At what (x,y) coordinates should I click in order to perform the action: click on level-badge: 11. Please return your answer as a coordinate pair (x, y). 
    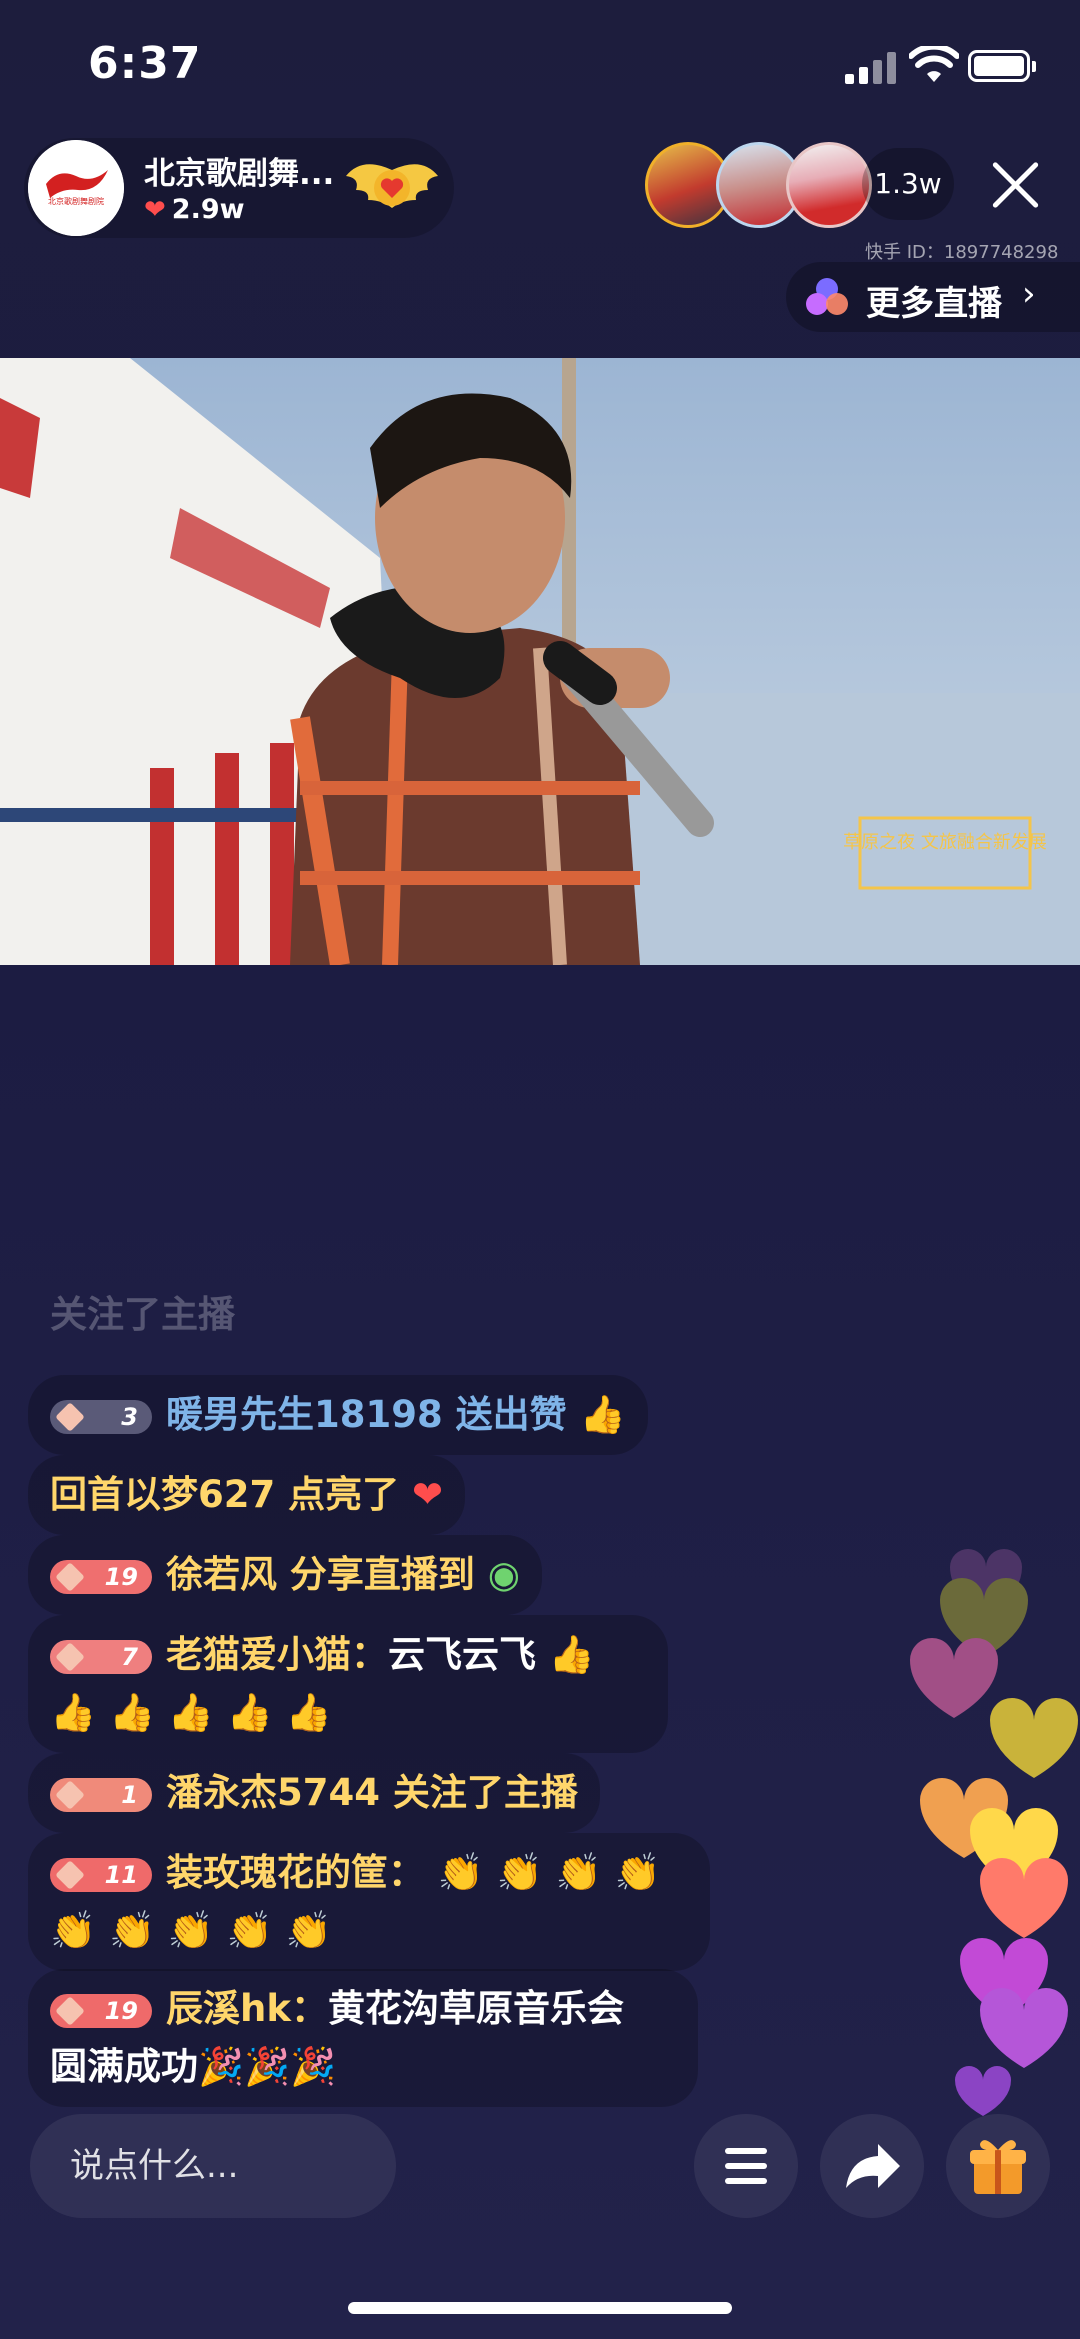
    Looking at the image, I should click on (101, 1874).